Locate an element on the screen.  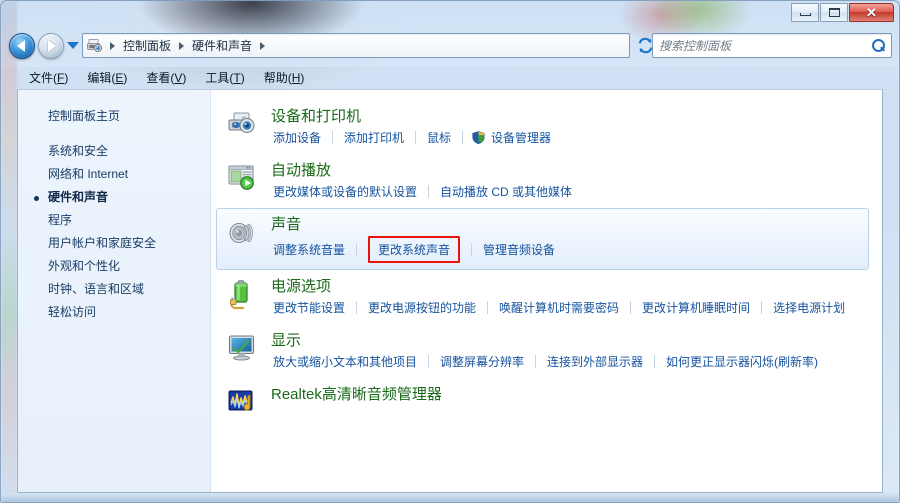
category-title-power-options: 电源选项 is located at coordinates (564, 287).